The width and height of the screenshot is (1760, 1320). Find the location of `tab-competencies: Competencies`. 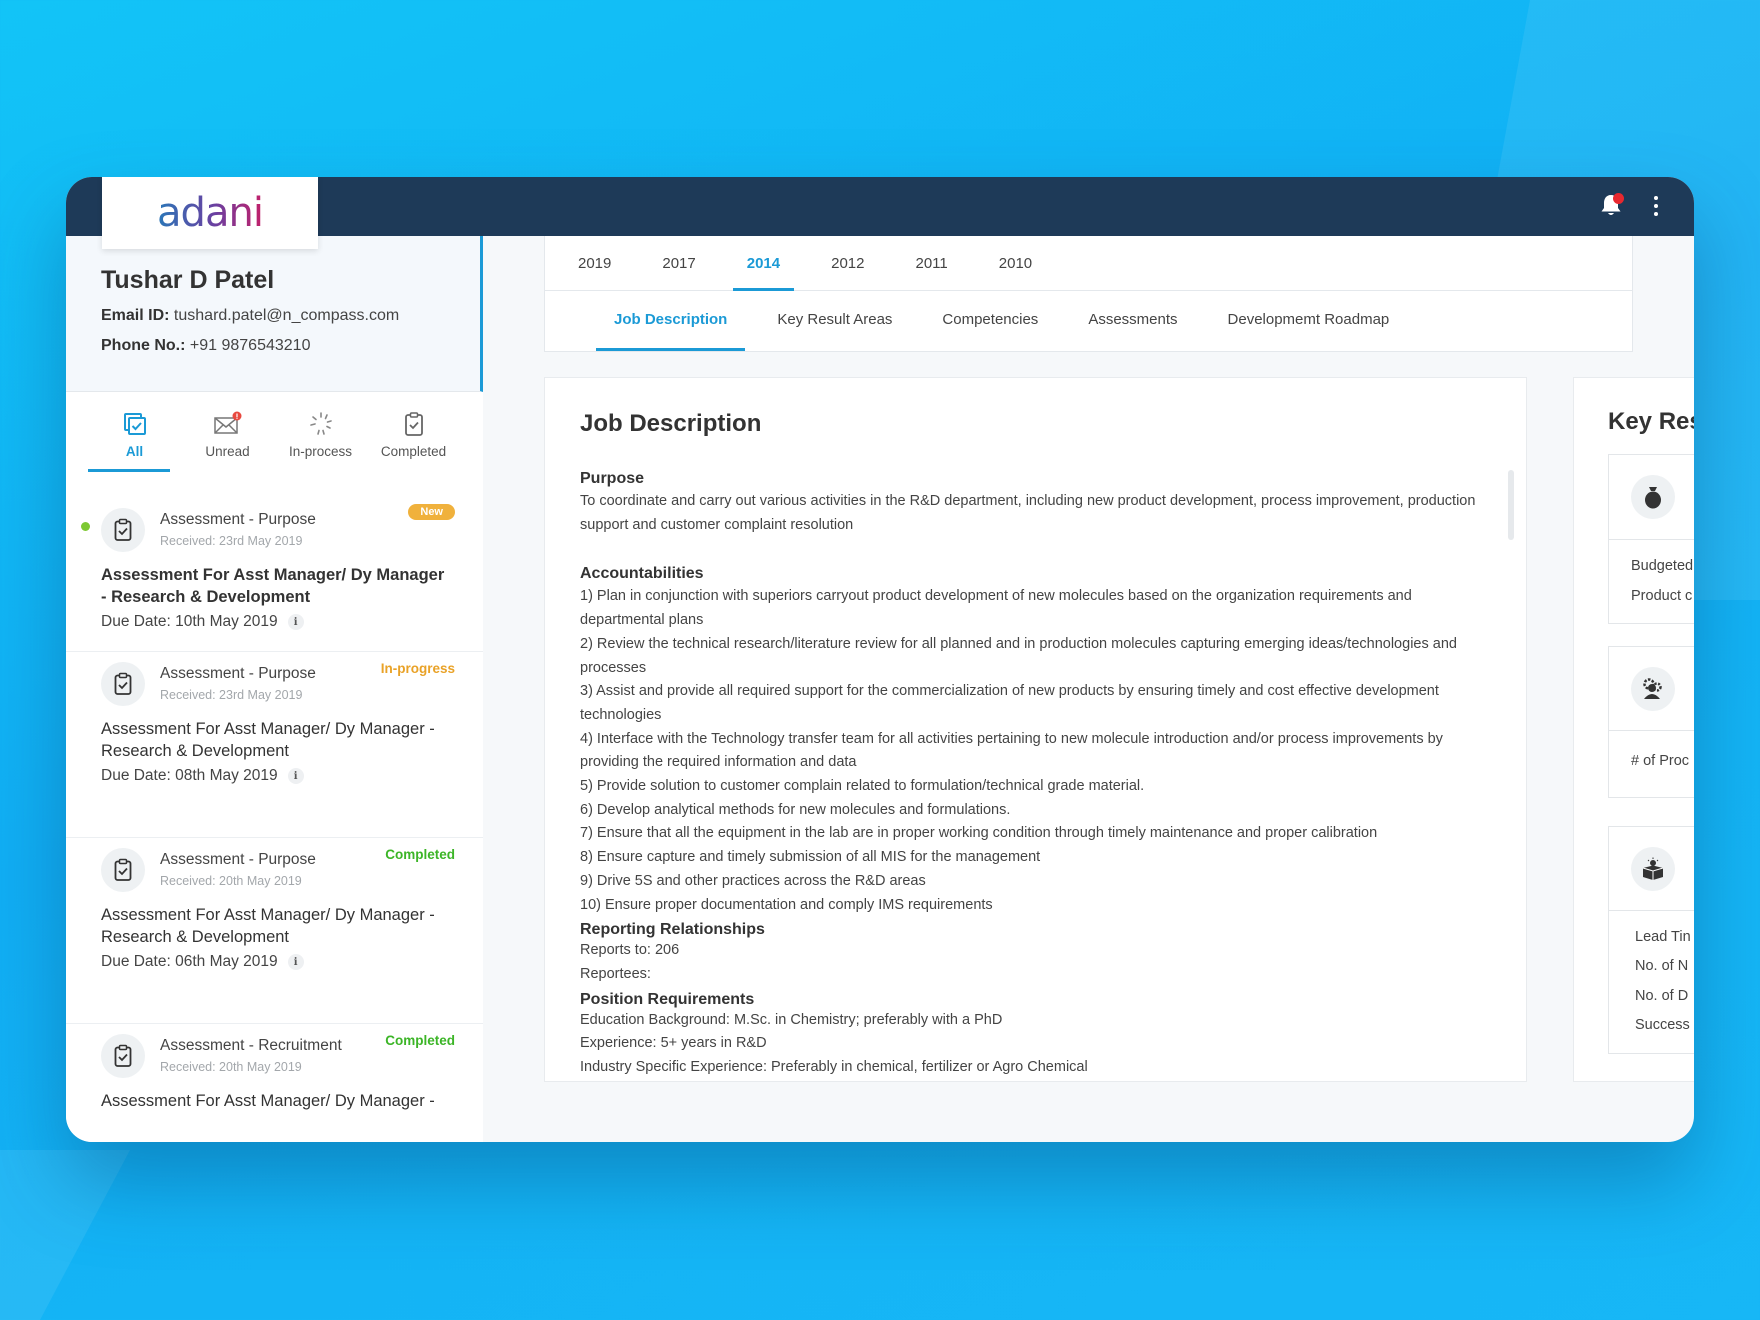

tab-competencies: Competencies is located at coordinates (990, 321).